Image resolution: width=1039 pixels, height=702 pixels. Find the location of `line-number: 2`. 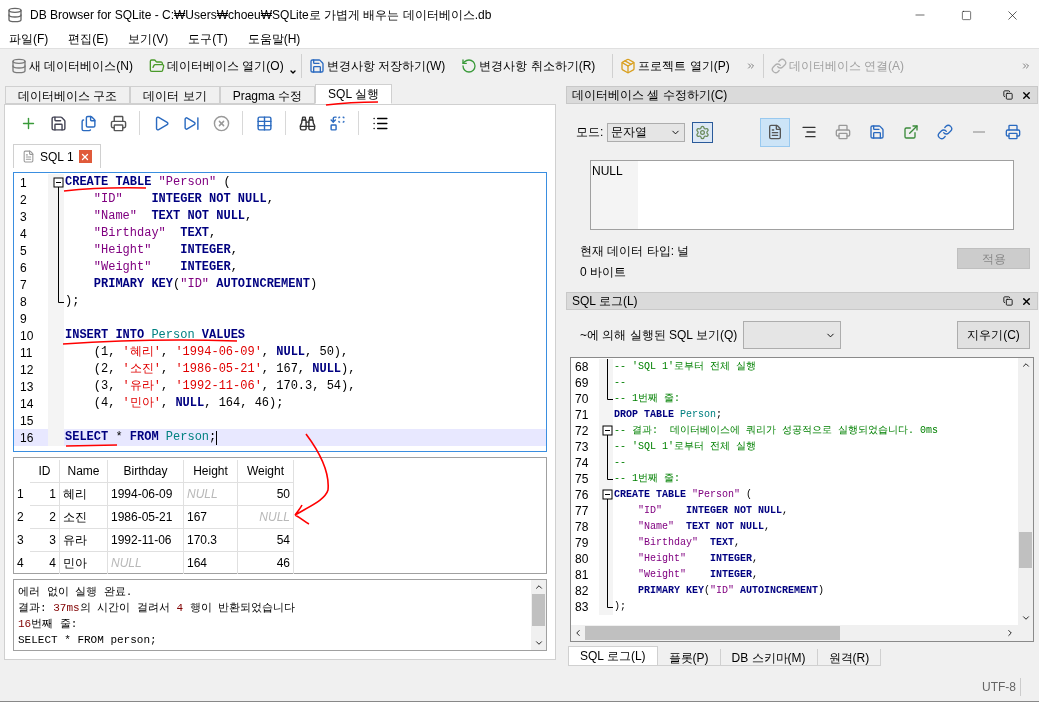

line-number: 2 is located at coordinates (23, 200).